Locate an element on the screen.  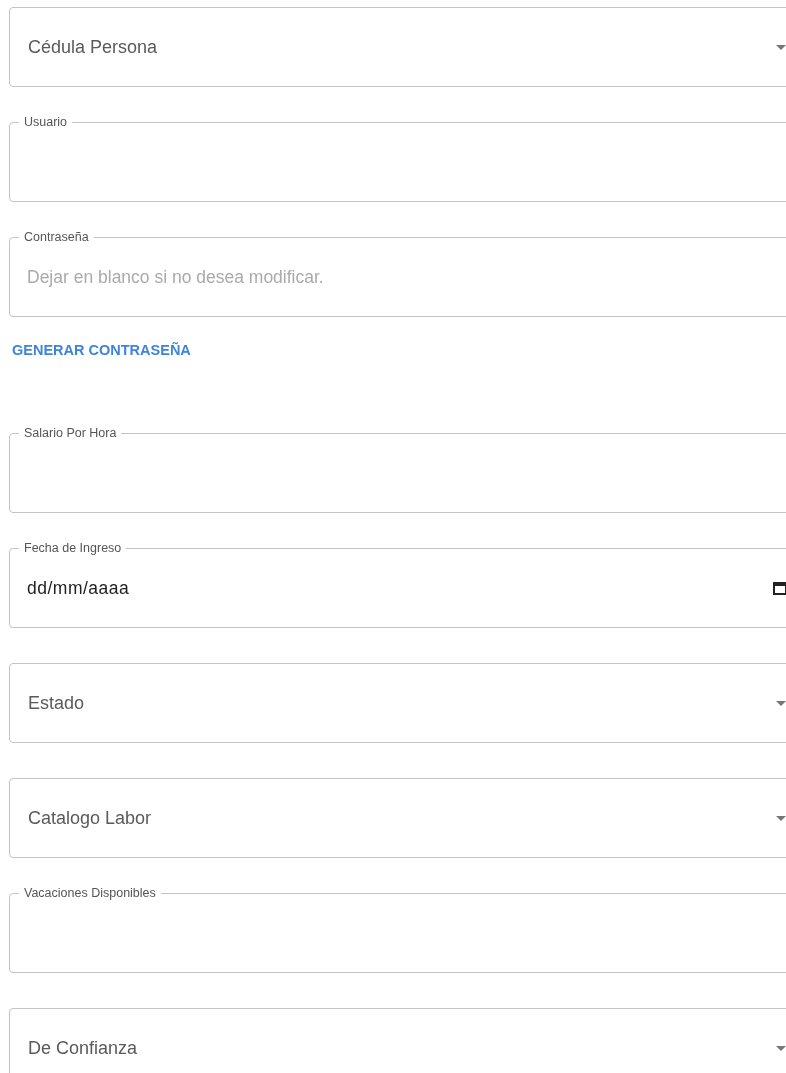
dropdown-field: Estado is located at coordinates (397, 703).